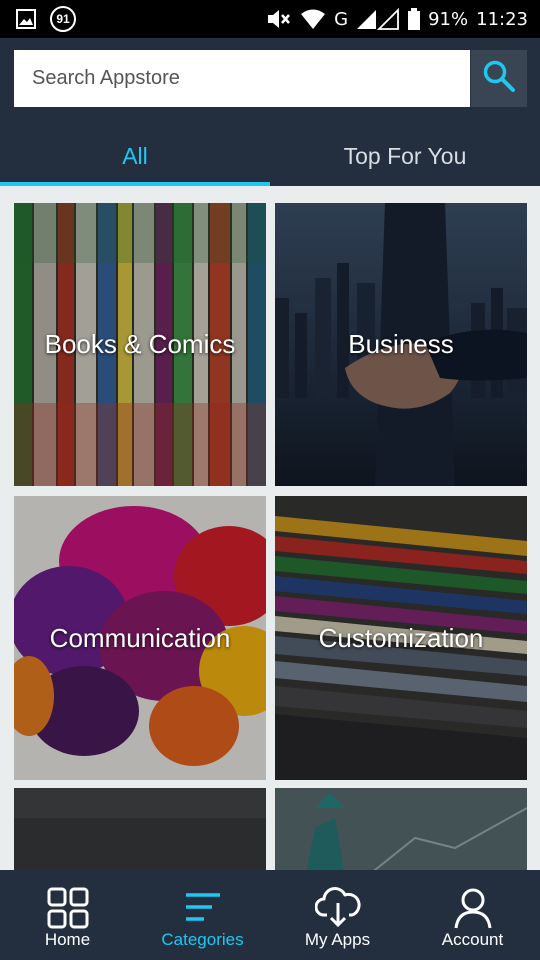 The width and height of the screenshot is (540, 960). I want to click on nav-account: Account, so click(472, 915).